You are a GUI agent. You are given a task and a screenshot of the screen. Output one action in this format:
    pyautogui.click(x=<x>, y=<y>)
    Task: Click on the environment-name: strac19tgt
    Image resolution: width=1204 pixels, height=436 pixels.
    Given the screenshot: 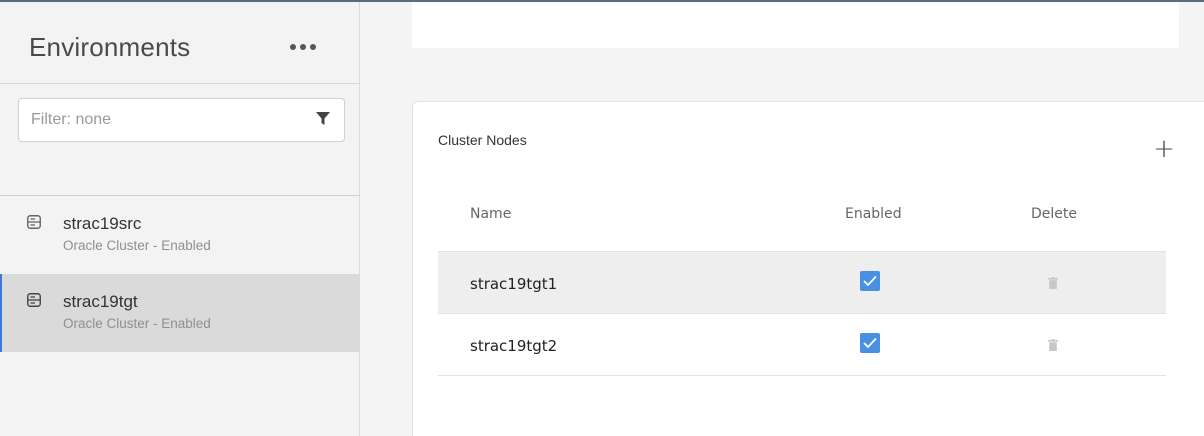 What is the action you would take?
    pyautogui.click(x=100, y=301)
    